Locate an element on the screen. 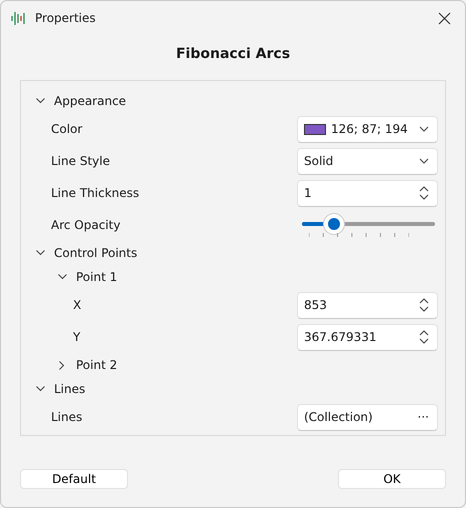  collection-field: (Collection) ··· is located at coordinates (367, 417).